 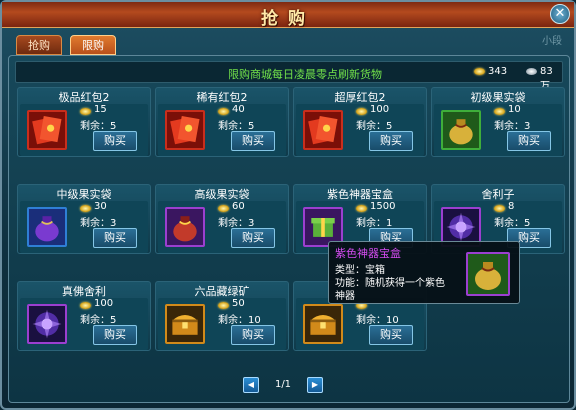 I want to click on tab-limited: 限购, so click(x=93, y=45).